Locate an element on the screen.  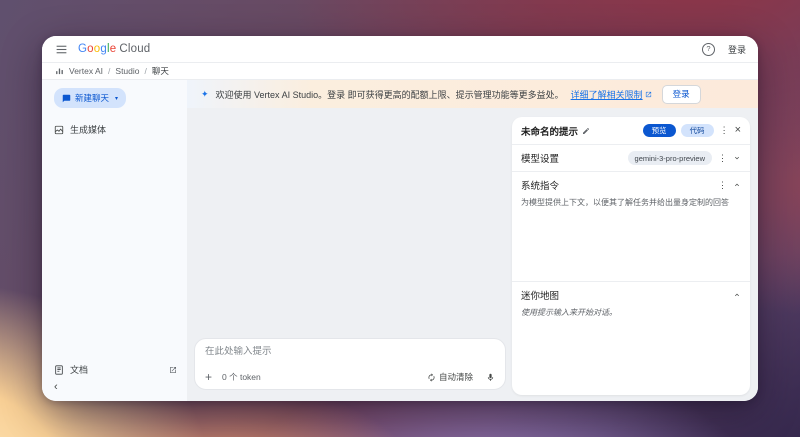
banner-signin-button: 登录 is located at coordinates (681, 94).